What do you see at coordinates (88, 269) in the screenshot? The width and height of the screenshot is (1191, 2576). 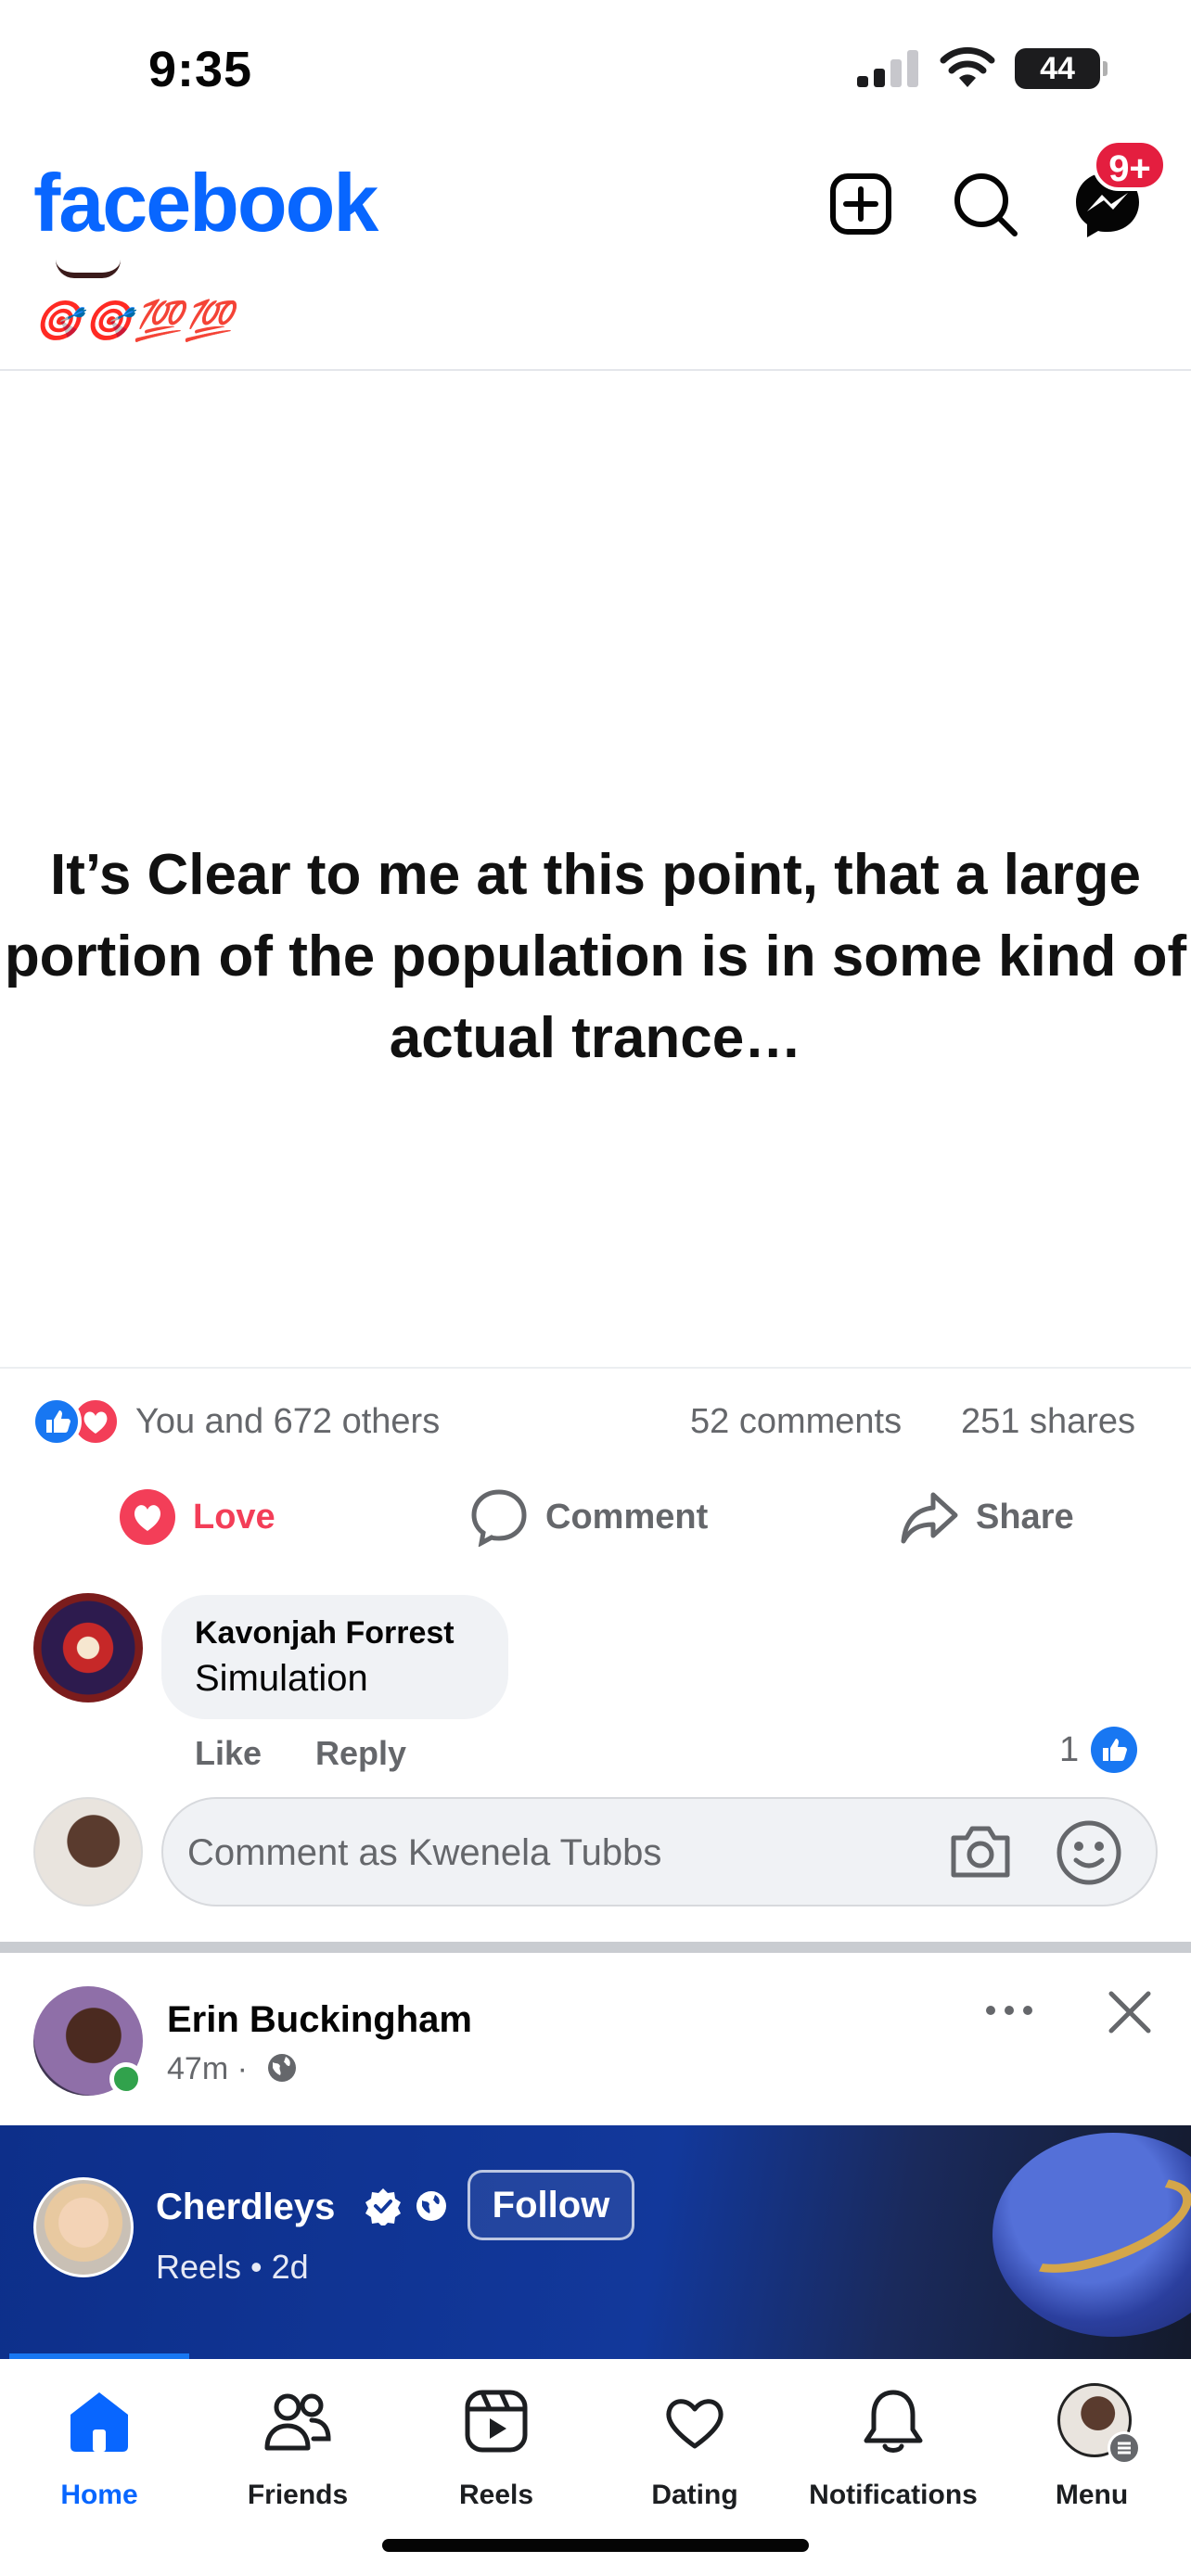 I see `previous-post-avatar-edge` at bounding box center [88, 269].